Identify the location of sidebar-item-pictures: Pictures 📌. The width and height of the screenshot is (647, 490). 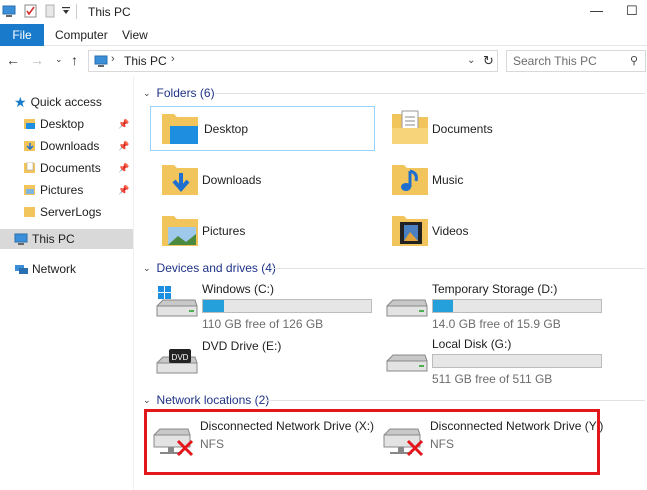
(79, 190).